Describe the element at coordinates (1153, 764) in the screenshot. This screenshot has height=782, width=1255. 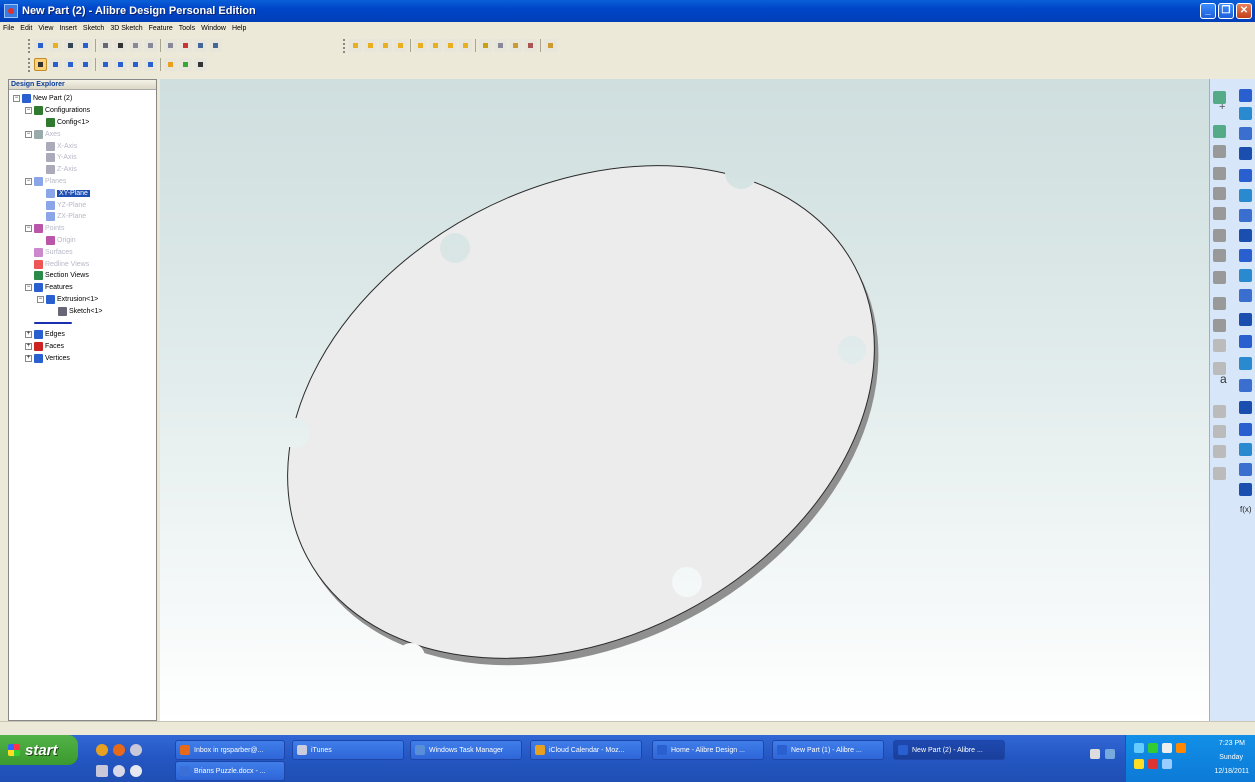
I see `tray-antivirus-icon` at that location.